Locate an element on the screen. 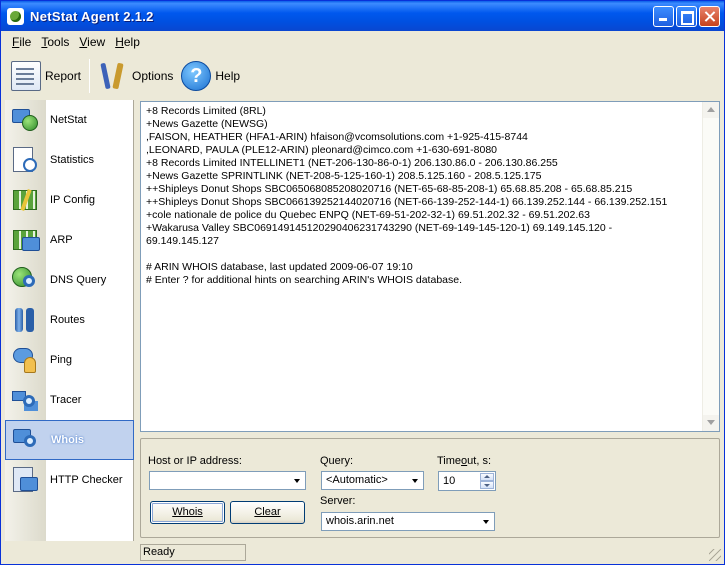  resize-grip-icon is located at coordinates (715, 555).